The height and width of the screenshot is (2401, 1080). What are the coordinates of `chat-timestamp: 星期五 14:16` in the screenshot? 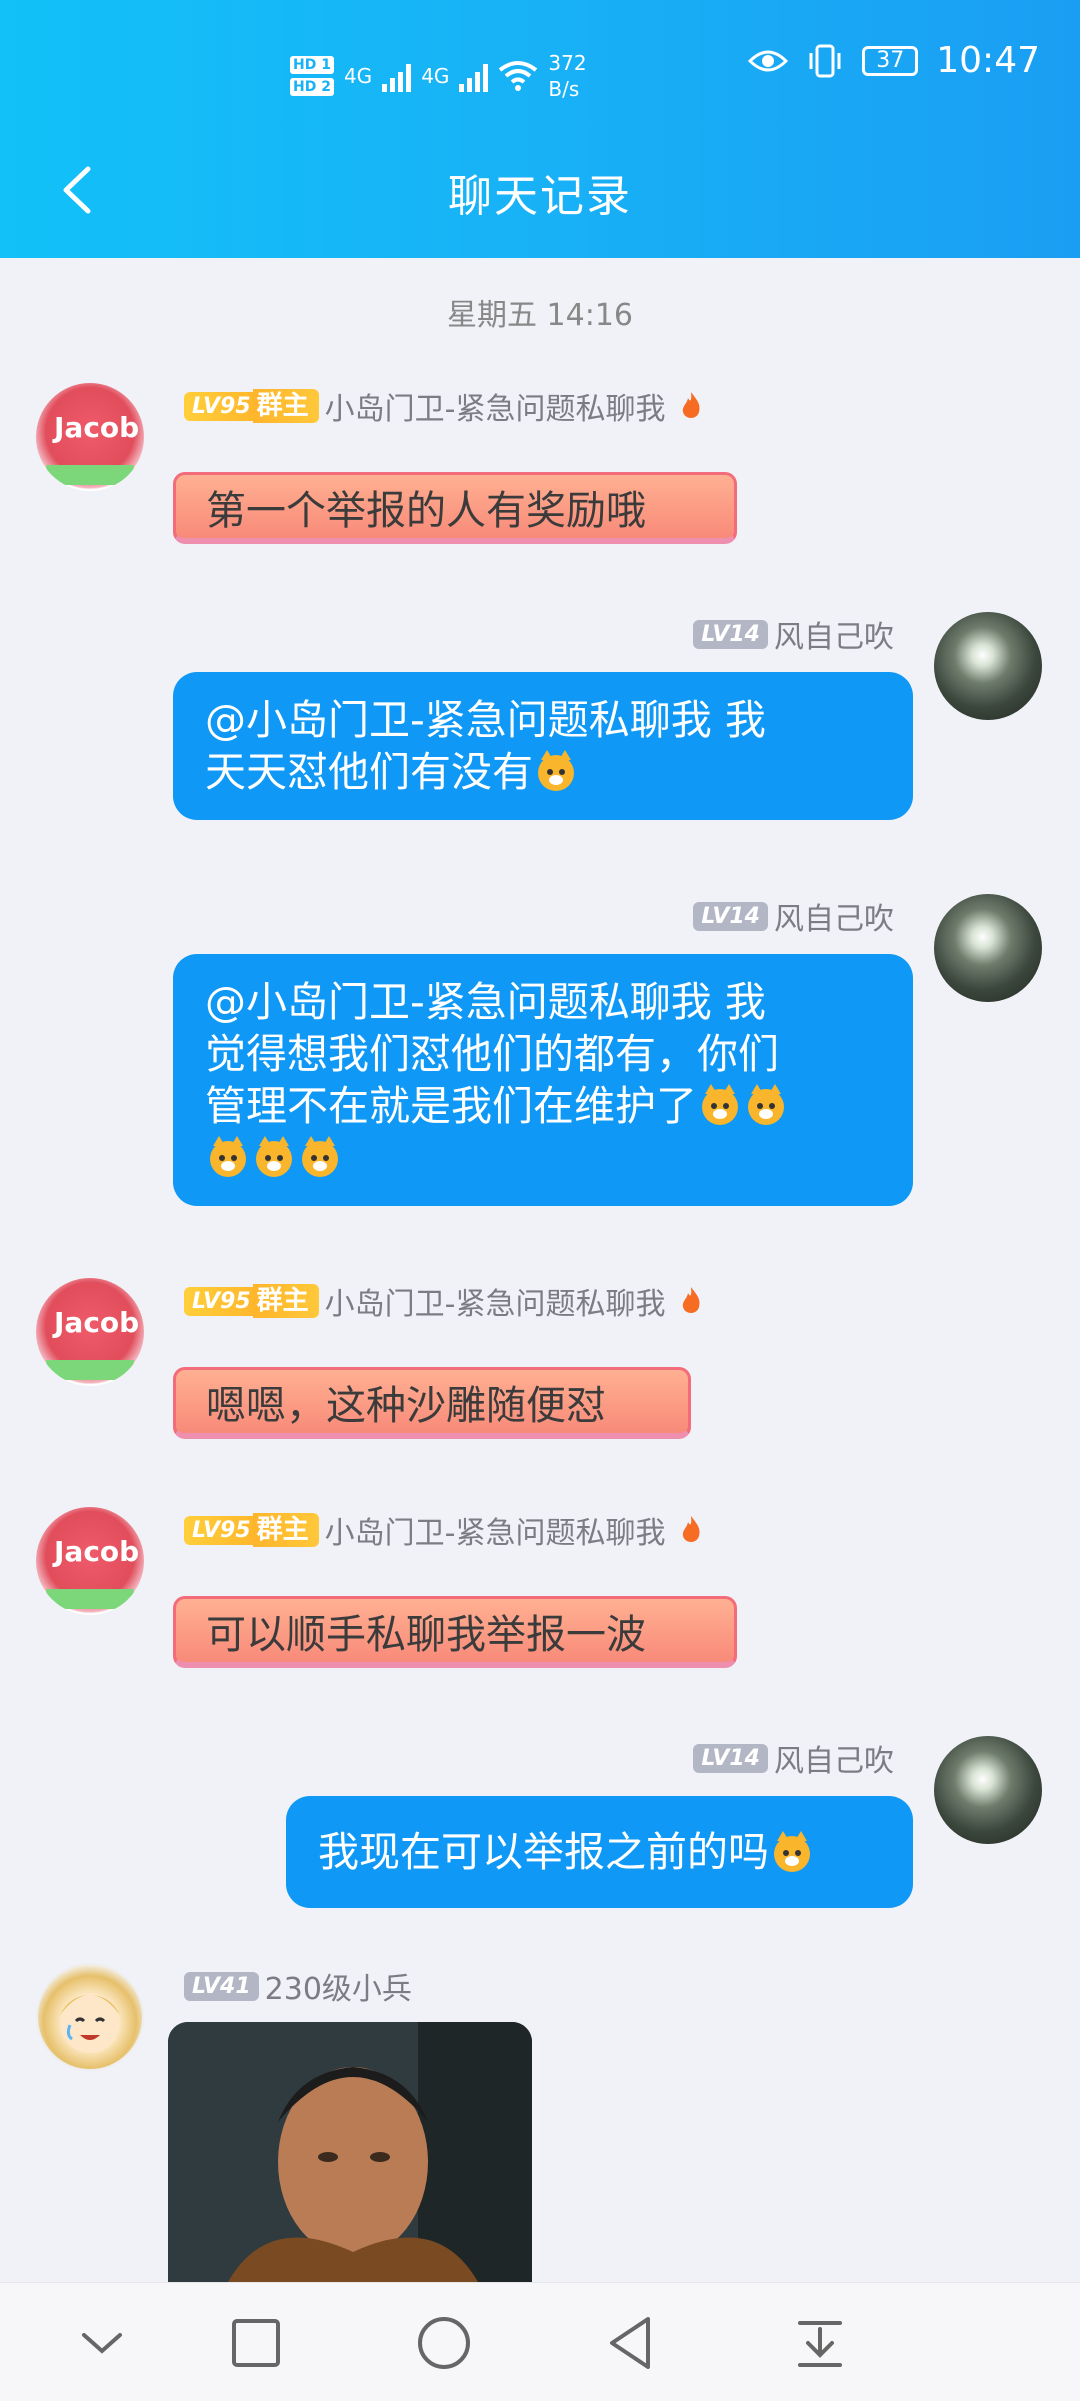 It's located at (540, 315).